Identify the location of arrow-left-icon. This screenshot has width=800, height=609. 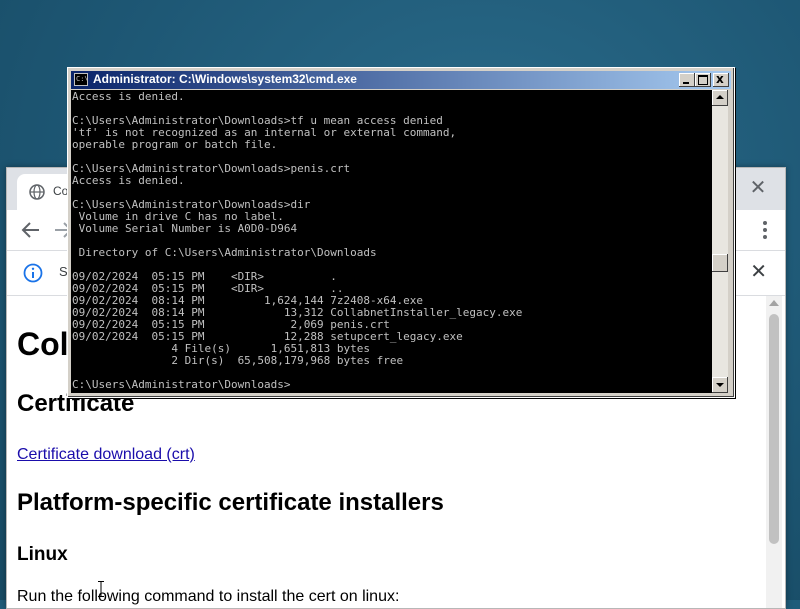
(31, 230).